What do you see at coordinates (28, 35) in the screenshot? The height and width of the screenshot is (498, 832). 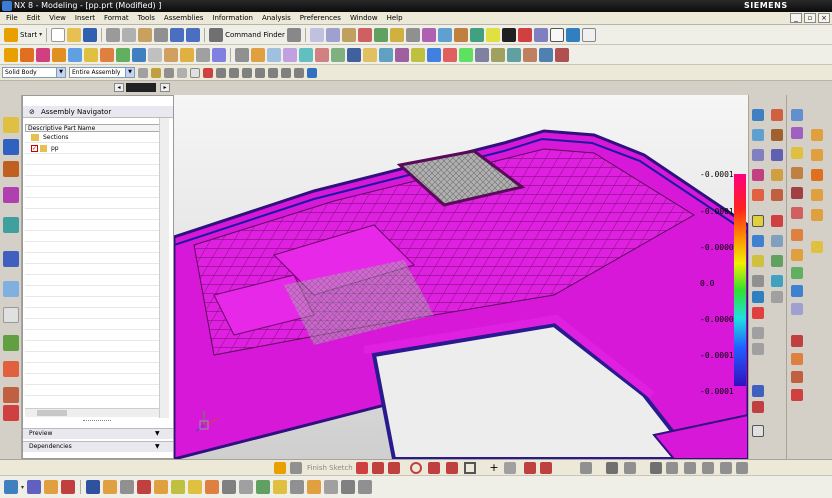 I see `start-button: Start` at bounding box center [28, 35].